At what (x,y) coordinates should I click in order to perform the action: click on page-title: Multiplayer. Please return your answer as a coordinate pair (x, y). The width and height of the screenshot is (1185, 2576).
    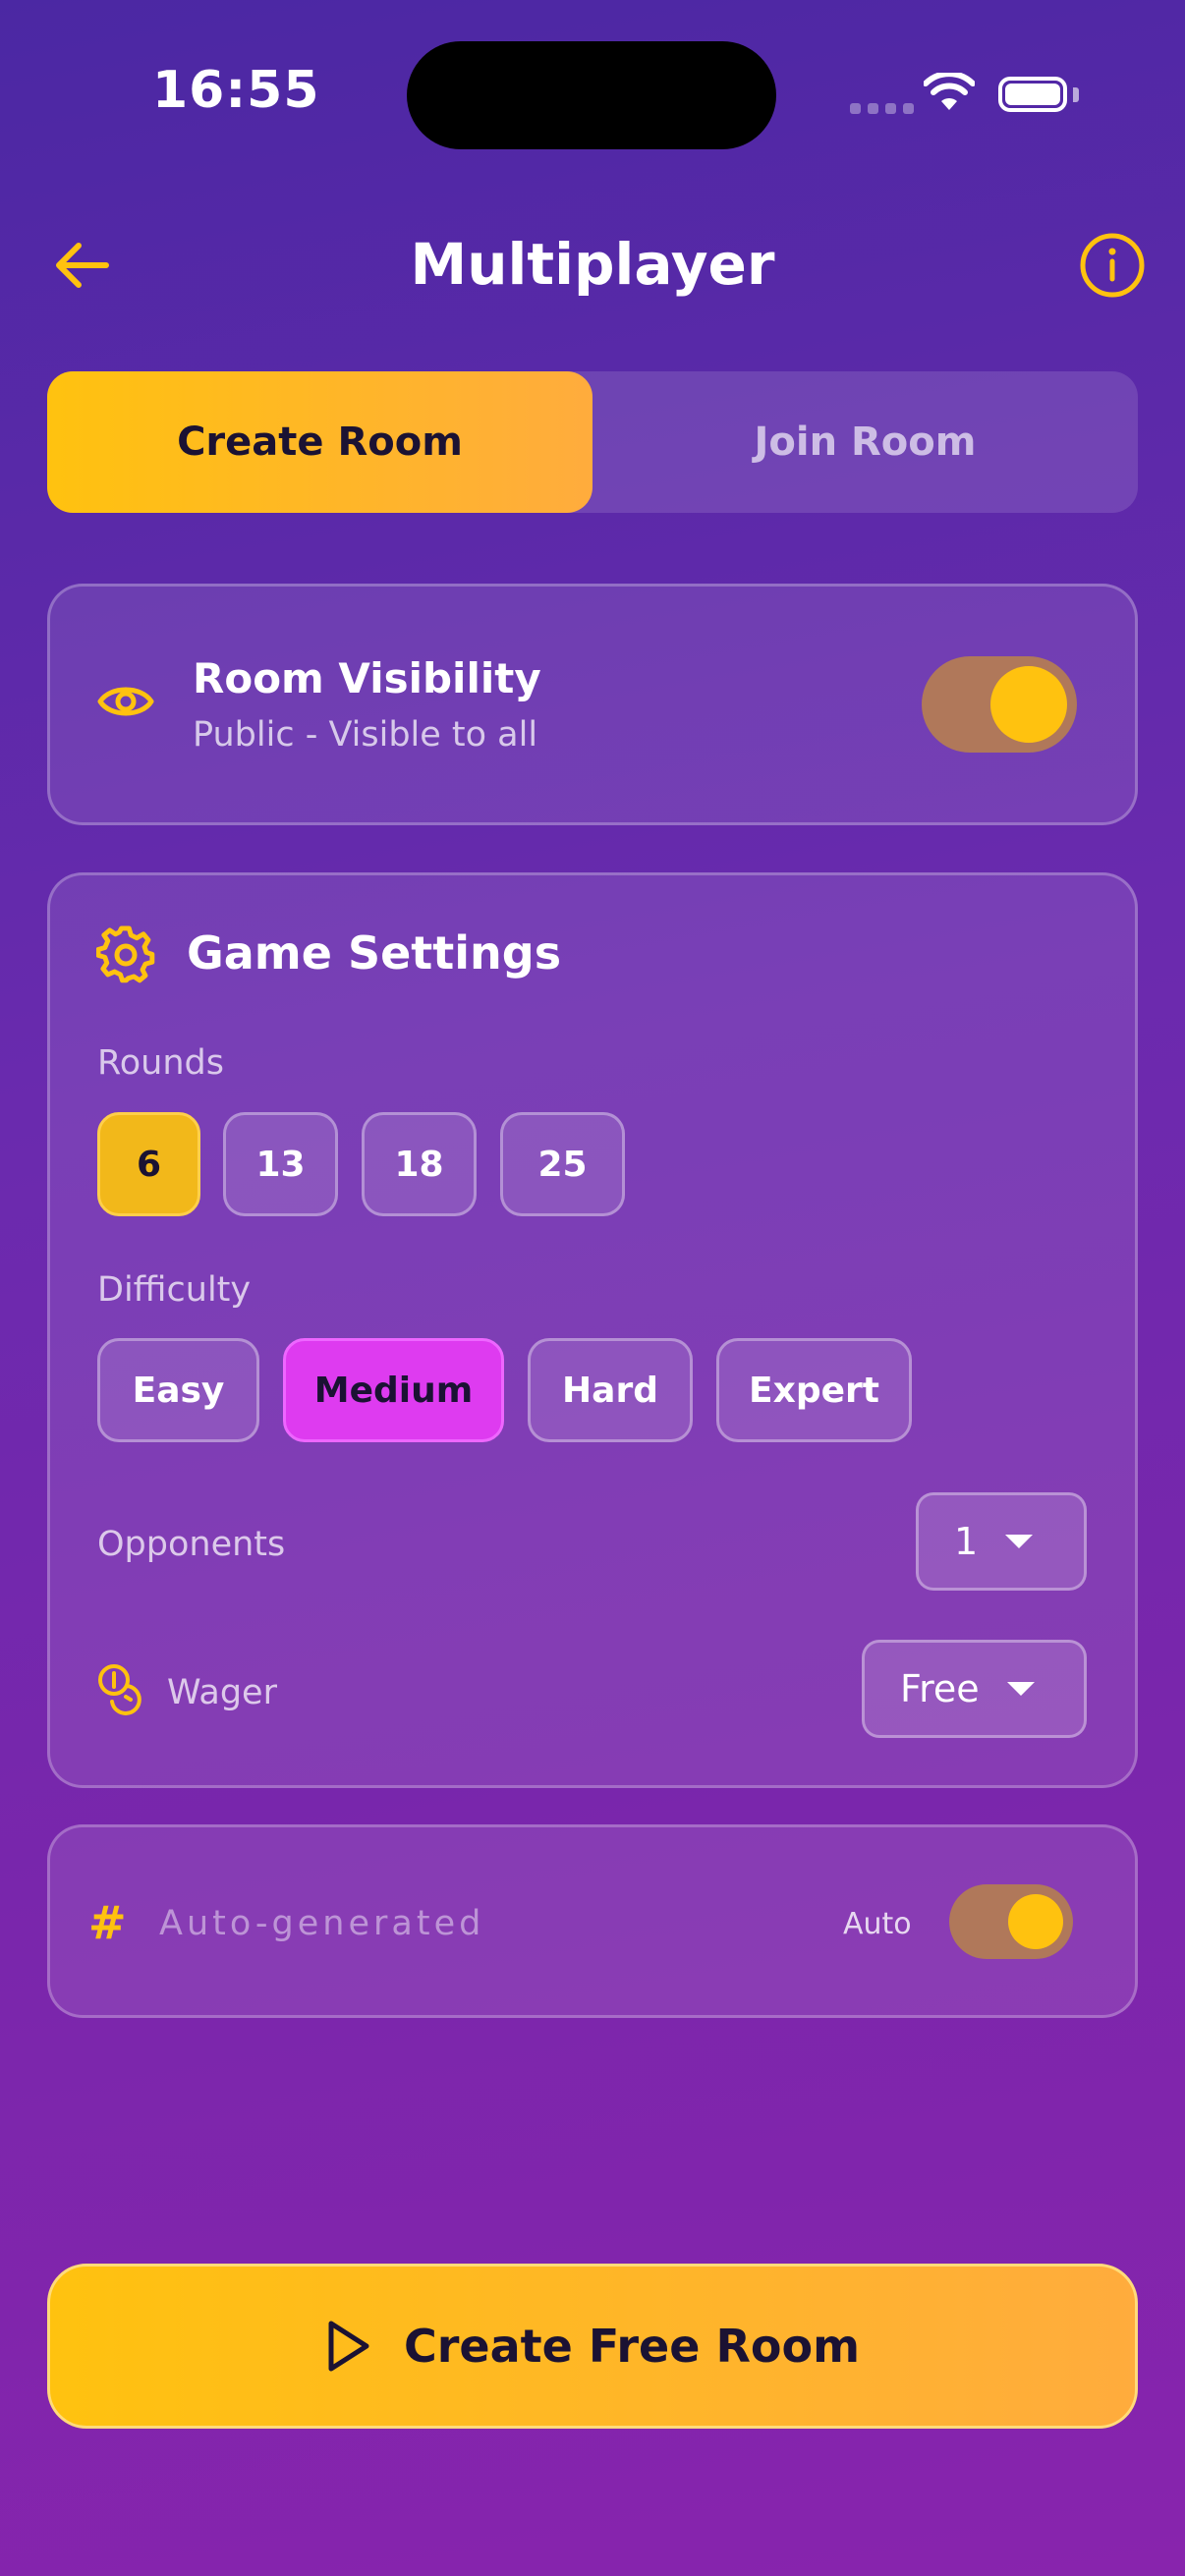
    Looking at the image, I should click on (592, 264).